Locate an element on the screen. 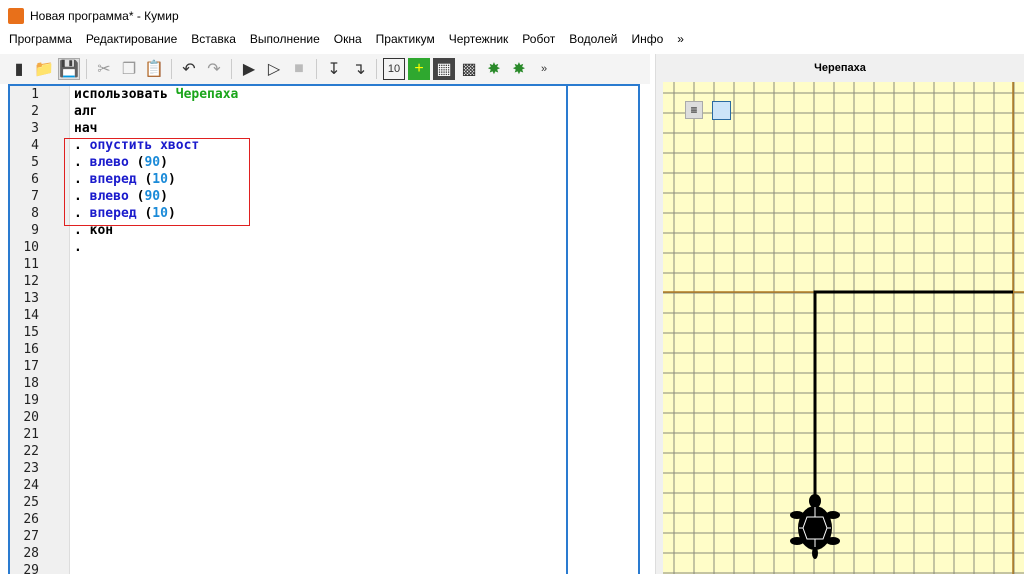  menu-item: Редактирование is located at coordinates (131, 41).